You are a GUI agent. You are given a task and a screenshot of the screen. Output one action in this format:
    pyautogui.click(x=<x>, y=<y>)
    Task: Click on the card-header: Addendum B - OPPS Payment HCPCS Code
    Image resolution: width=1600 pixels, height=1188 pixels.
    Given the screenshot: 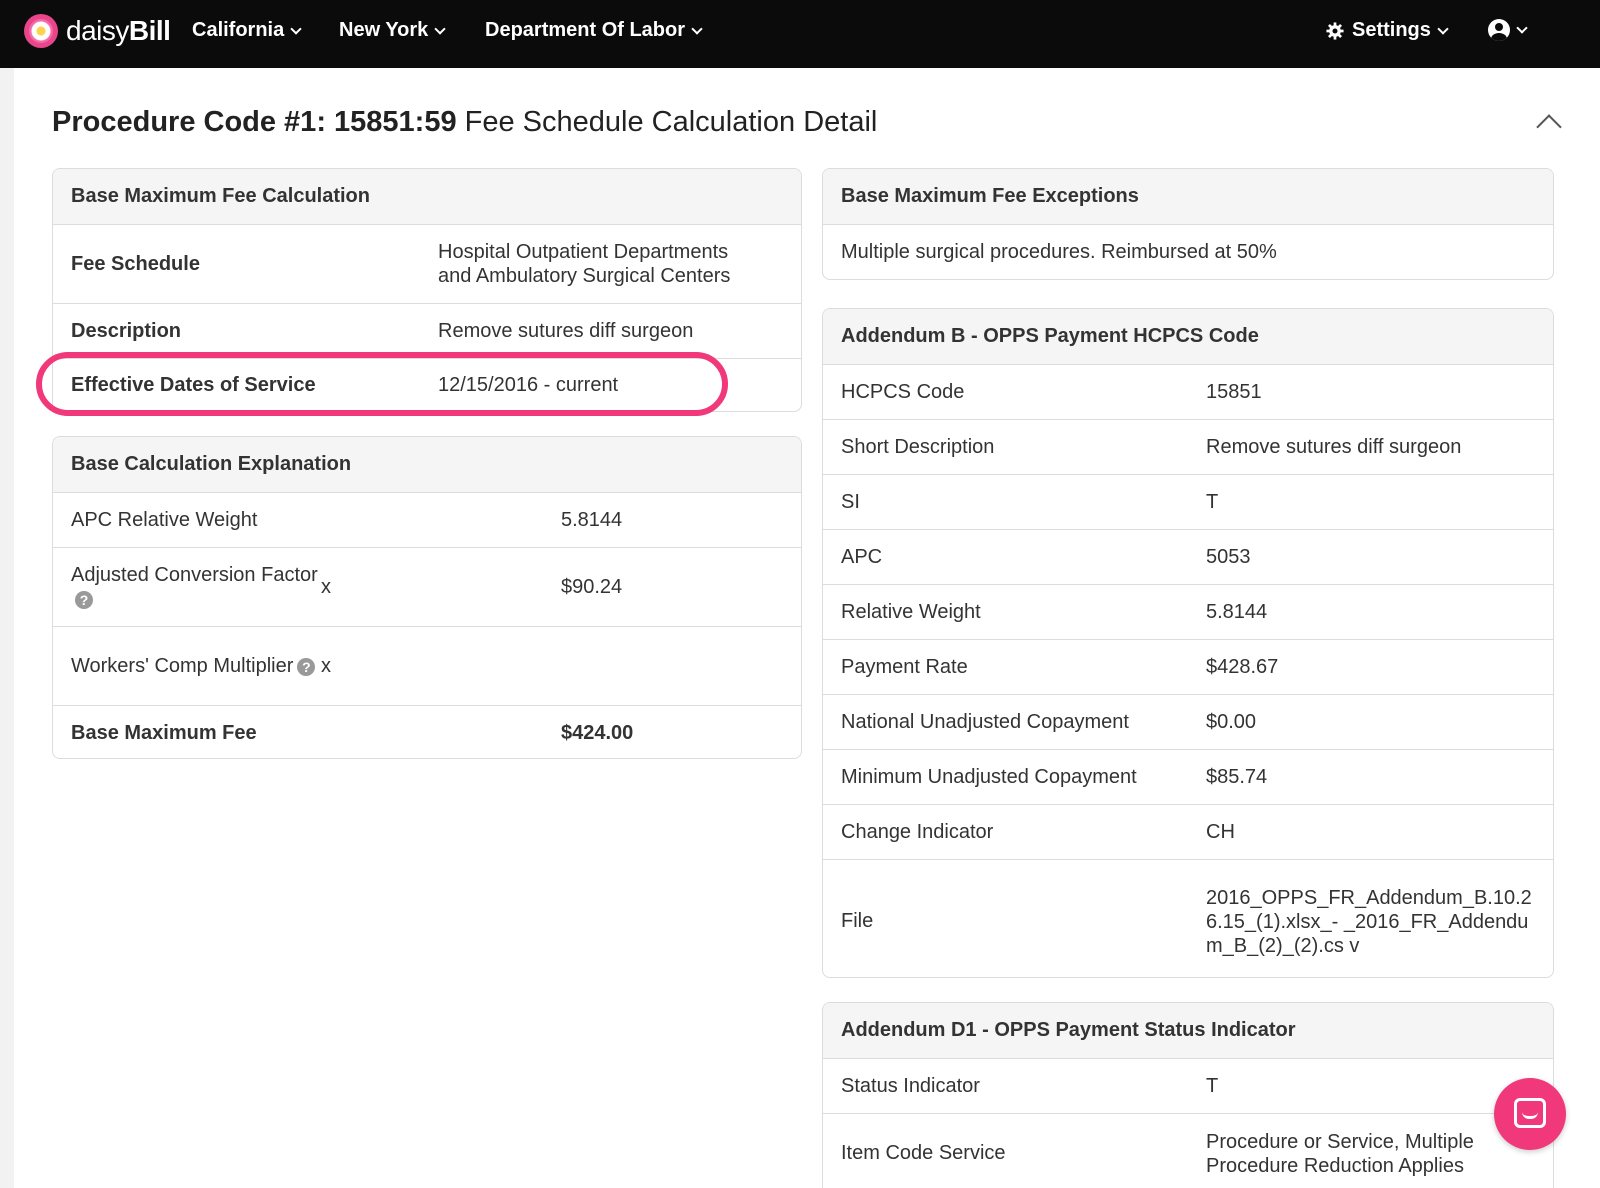 What is the action you would take?
    pyautogui.click(x=1188, y=337)
    